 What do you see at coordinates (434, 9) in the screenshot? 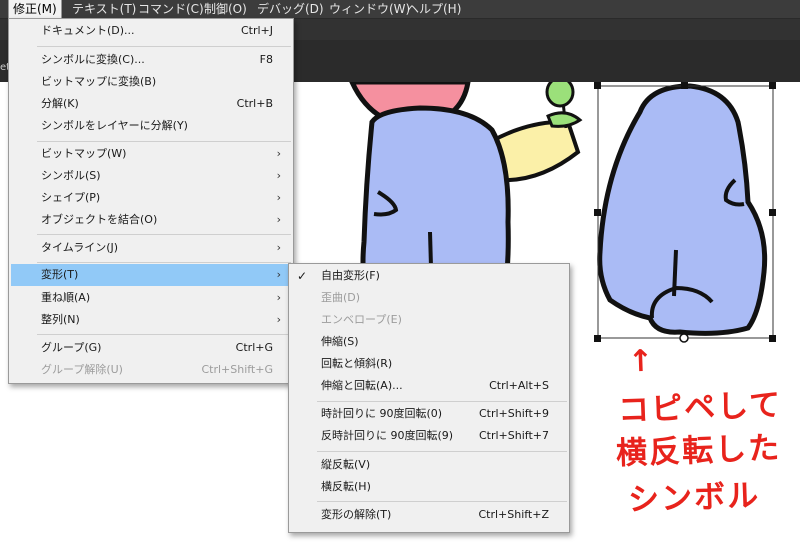
I see `menu-help: ヘルプ(H)` at bounding box center [434, 9].